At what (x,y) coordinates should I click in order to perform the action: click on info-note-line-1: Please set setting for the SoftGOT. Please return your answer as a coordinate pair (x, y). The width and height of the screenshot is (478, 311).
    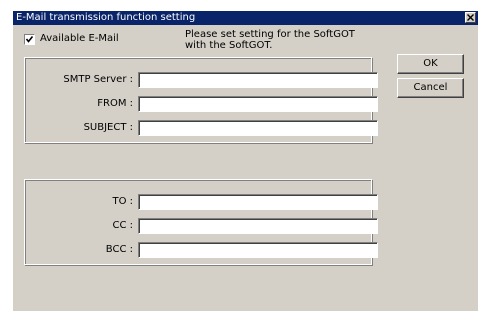
    Looking at the image, I should click on (270, 34).